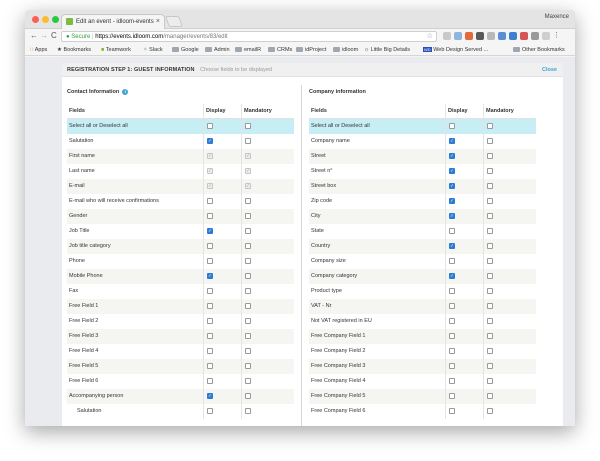  I want to click on bookmark-item: idProject, so click(311, 50).